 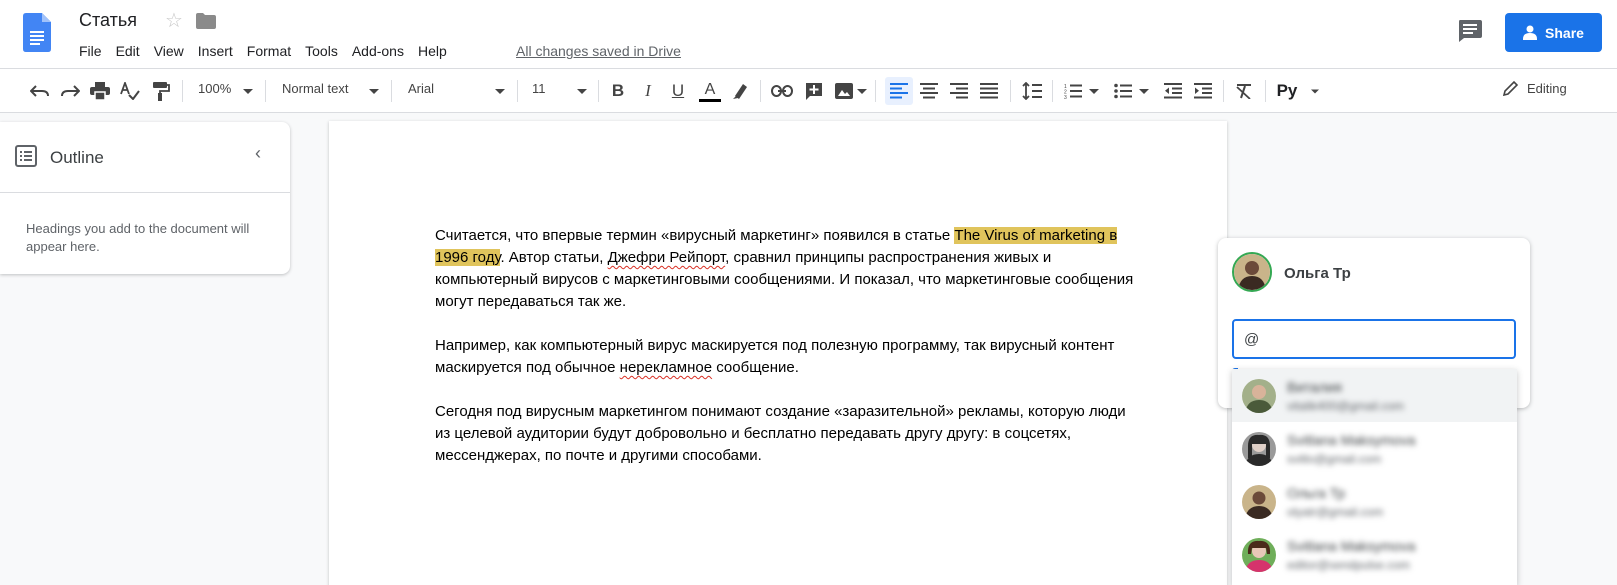 I want to click on docs-logo-icon, so click(x=37, y=32).